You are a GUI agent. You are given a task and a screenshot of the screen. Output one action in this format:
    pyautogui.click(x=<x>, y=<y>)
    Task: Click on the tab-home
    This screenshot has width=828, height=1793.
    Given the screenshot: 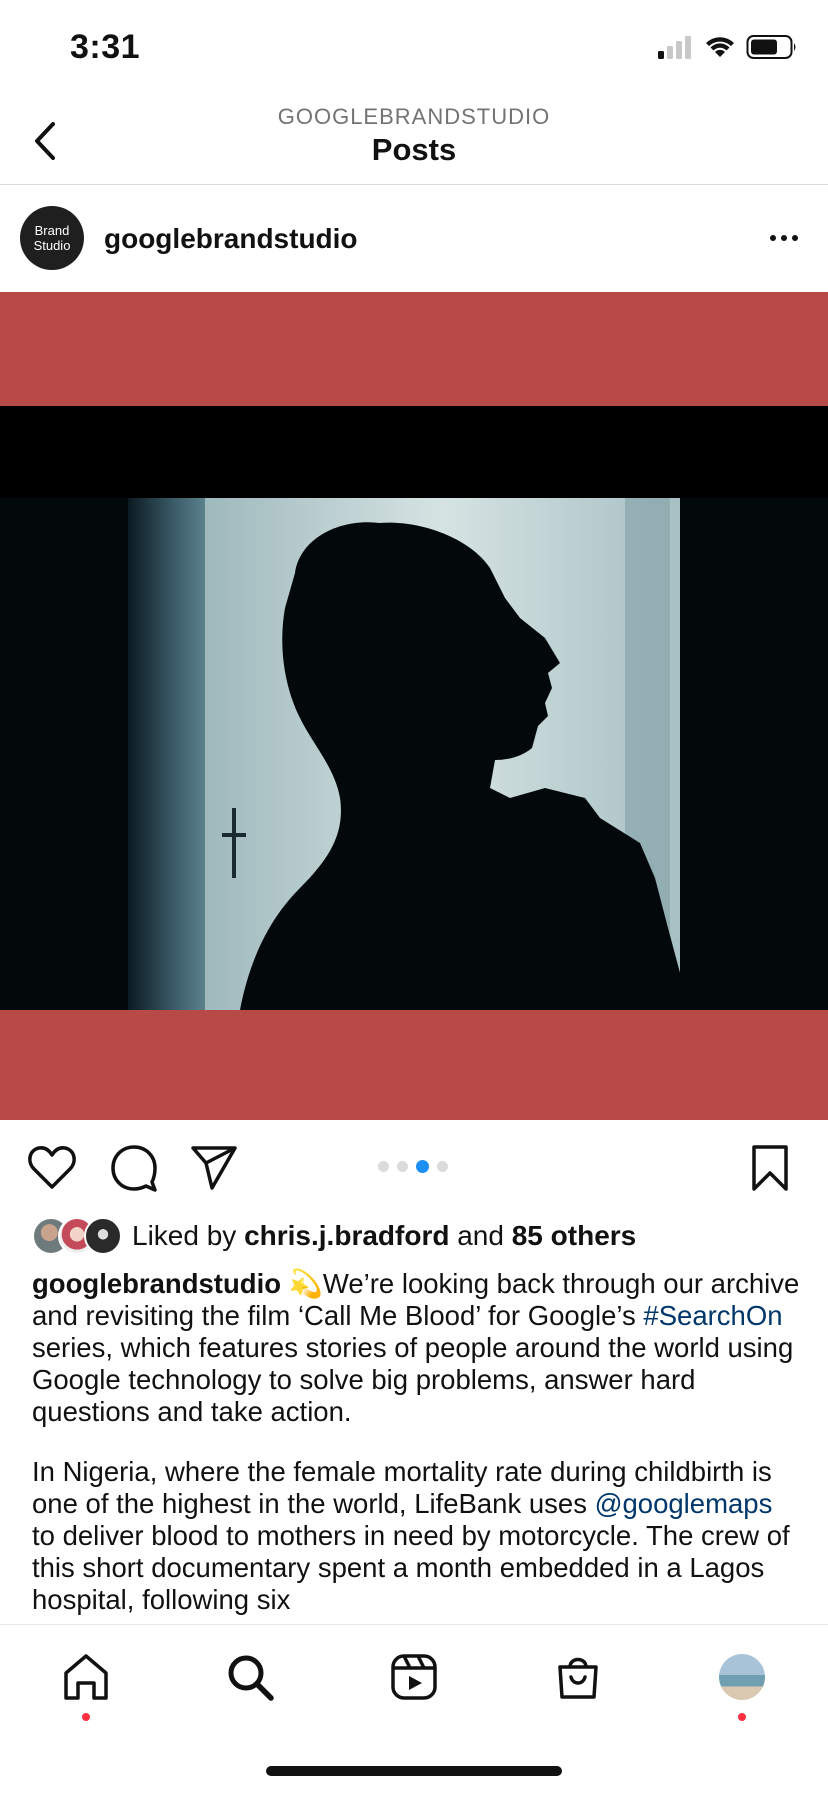 What is the action you would take?
    pyautogui.click(x=86, y=1677)
    